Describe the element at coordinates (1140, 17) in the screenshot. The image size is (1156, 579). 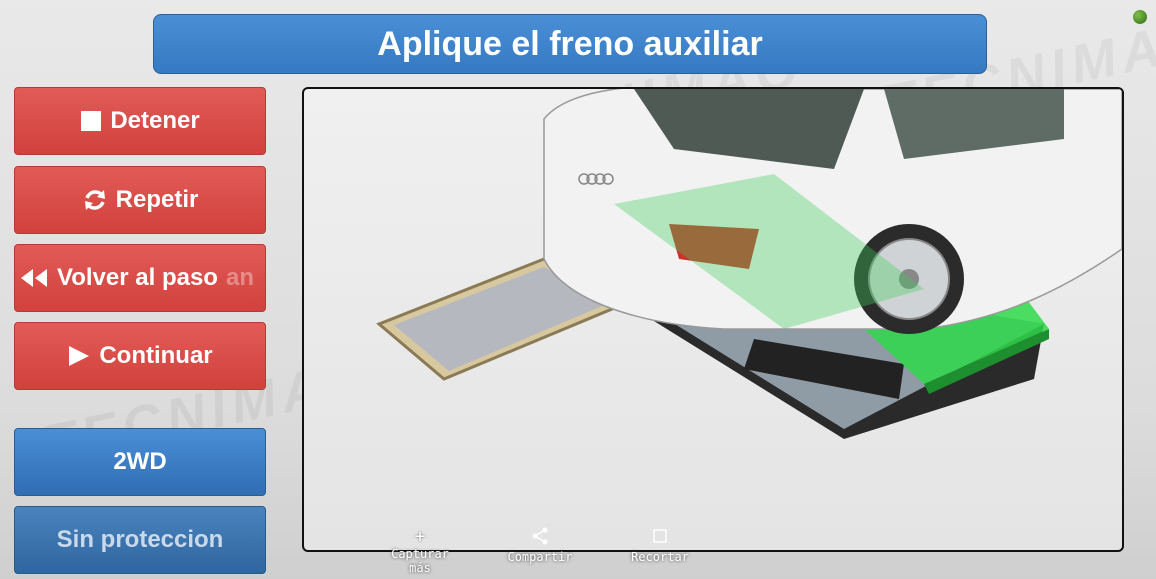
I see `status-indicator` at that location.